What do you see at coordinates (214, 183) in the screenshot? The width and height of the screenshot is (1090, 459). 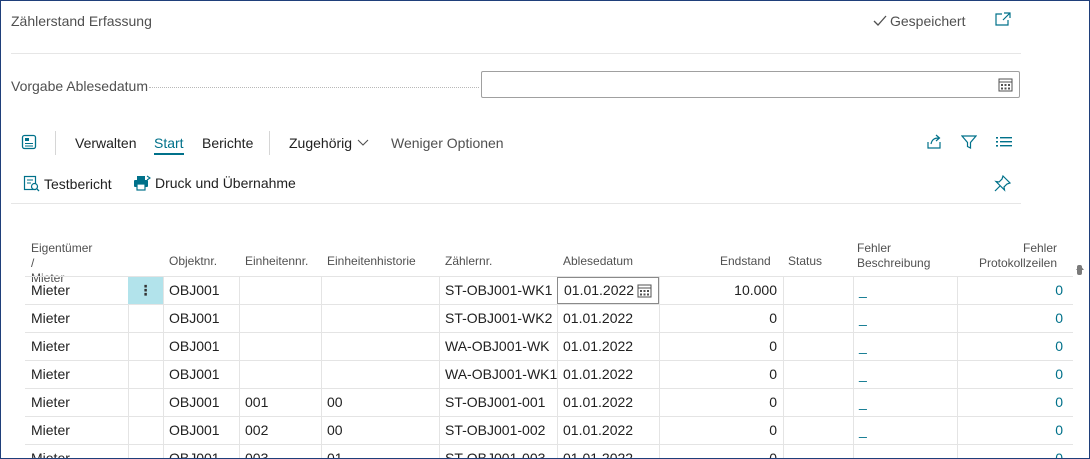 I see `druck-und-uebernahme-button: Druck und Übernahme` at bounding box center [214, 183].